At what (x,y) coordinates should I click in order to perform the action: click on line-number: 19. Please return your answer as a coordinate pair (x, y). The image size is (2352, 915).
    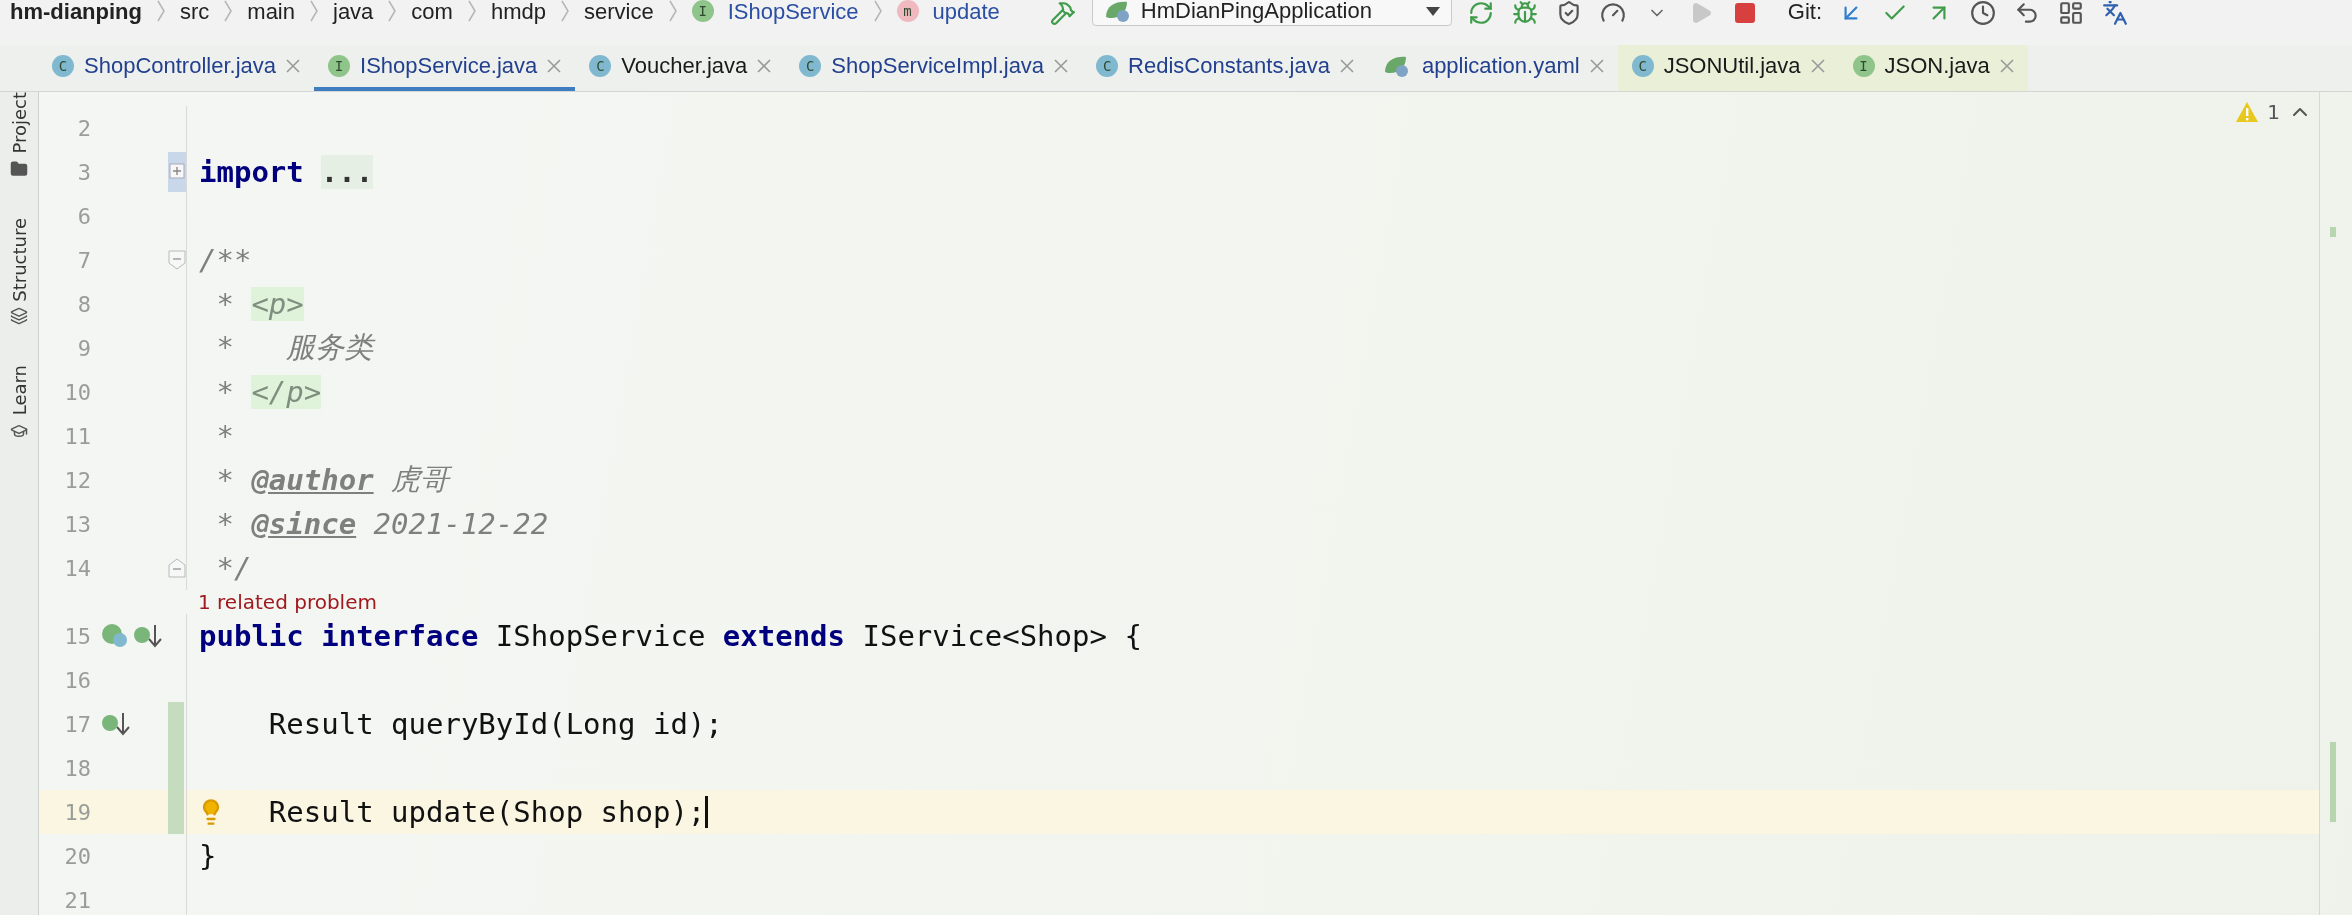
    Looking at the image, I should click on (77, 812).